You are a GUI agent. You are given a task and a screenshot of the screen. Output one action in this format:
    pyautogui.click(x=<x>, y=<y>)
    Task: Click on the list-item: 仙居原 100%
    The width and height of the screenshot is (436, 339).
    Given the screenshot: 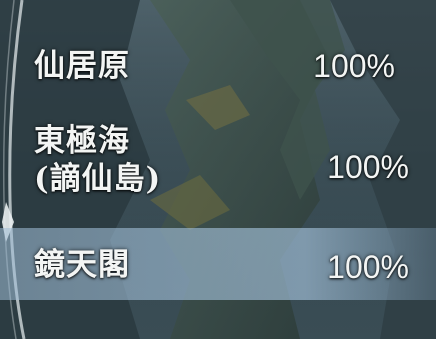 What is the action you would take?
    pyautogui.click(x=218, y=66)
    